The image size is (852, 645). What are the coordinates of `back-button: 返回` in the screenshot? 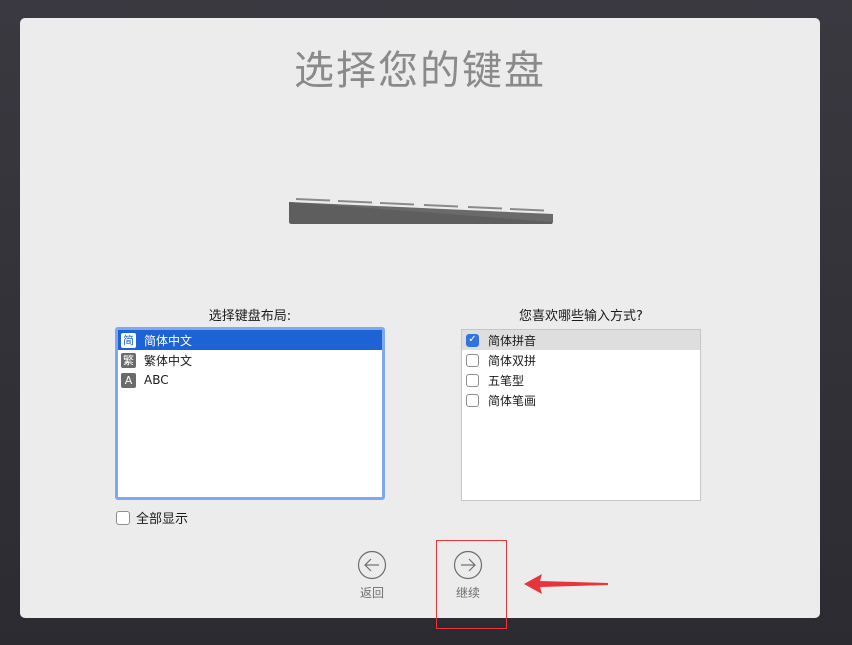 It's located at (372, 575).